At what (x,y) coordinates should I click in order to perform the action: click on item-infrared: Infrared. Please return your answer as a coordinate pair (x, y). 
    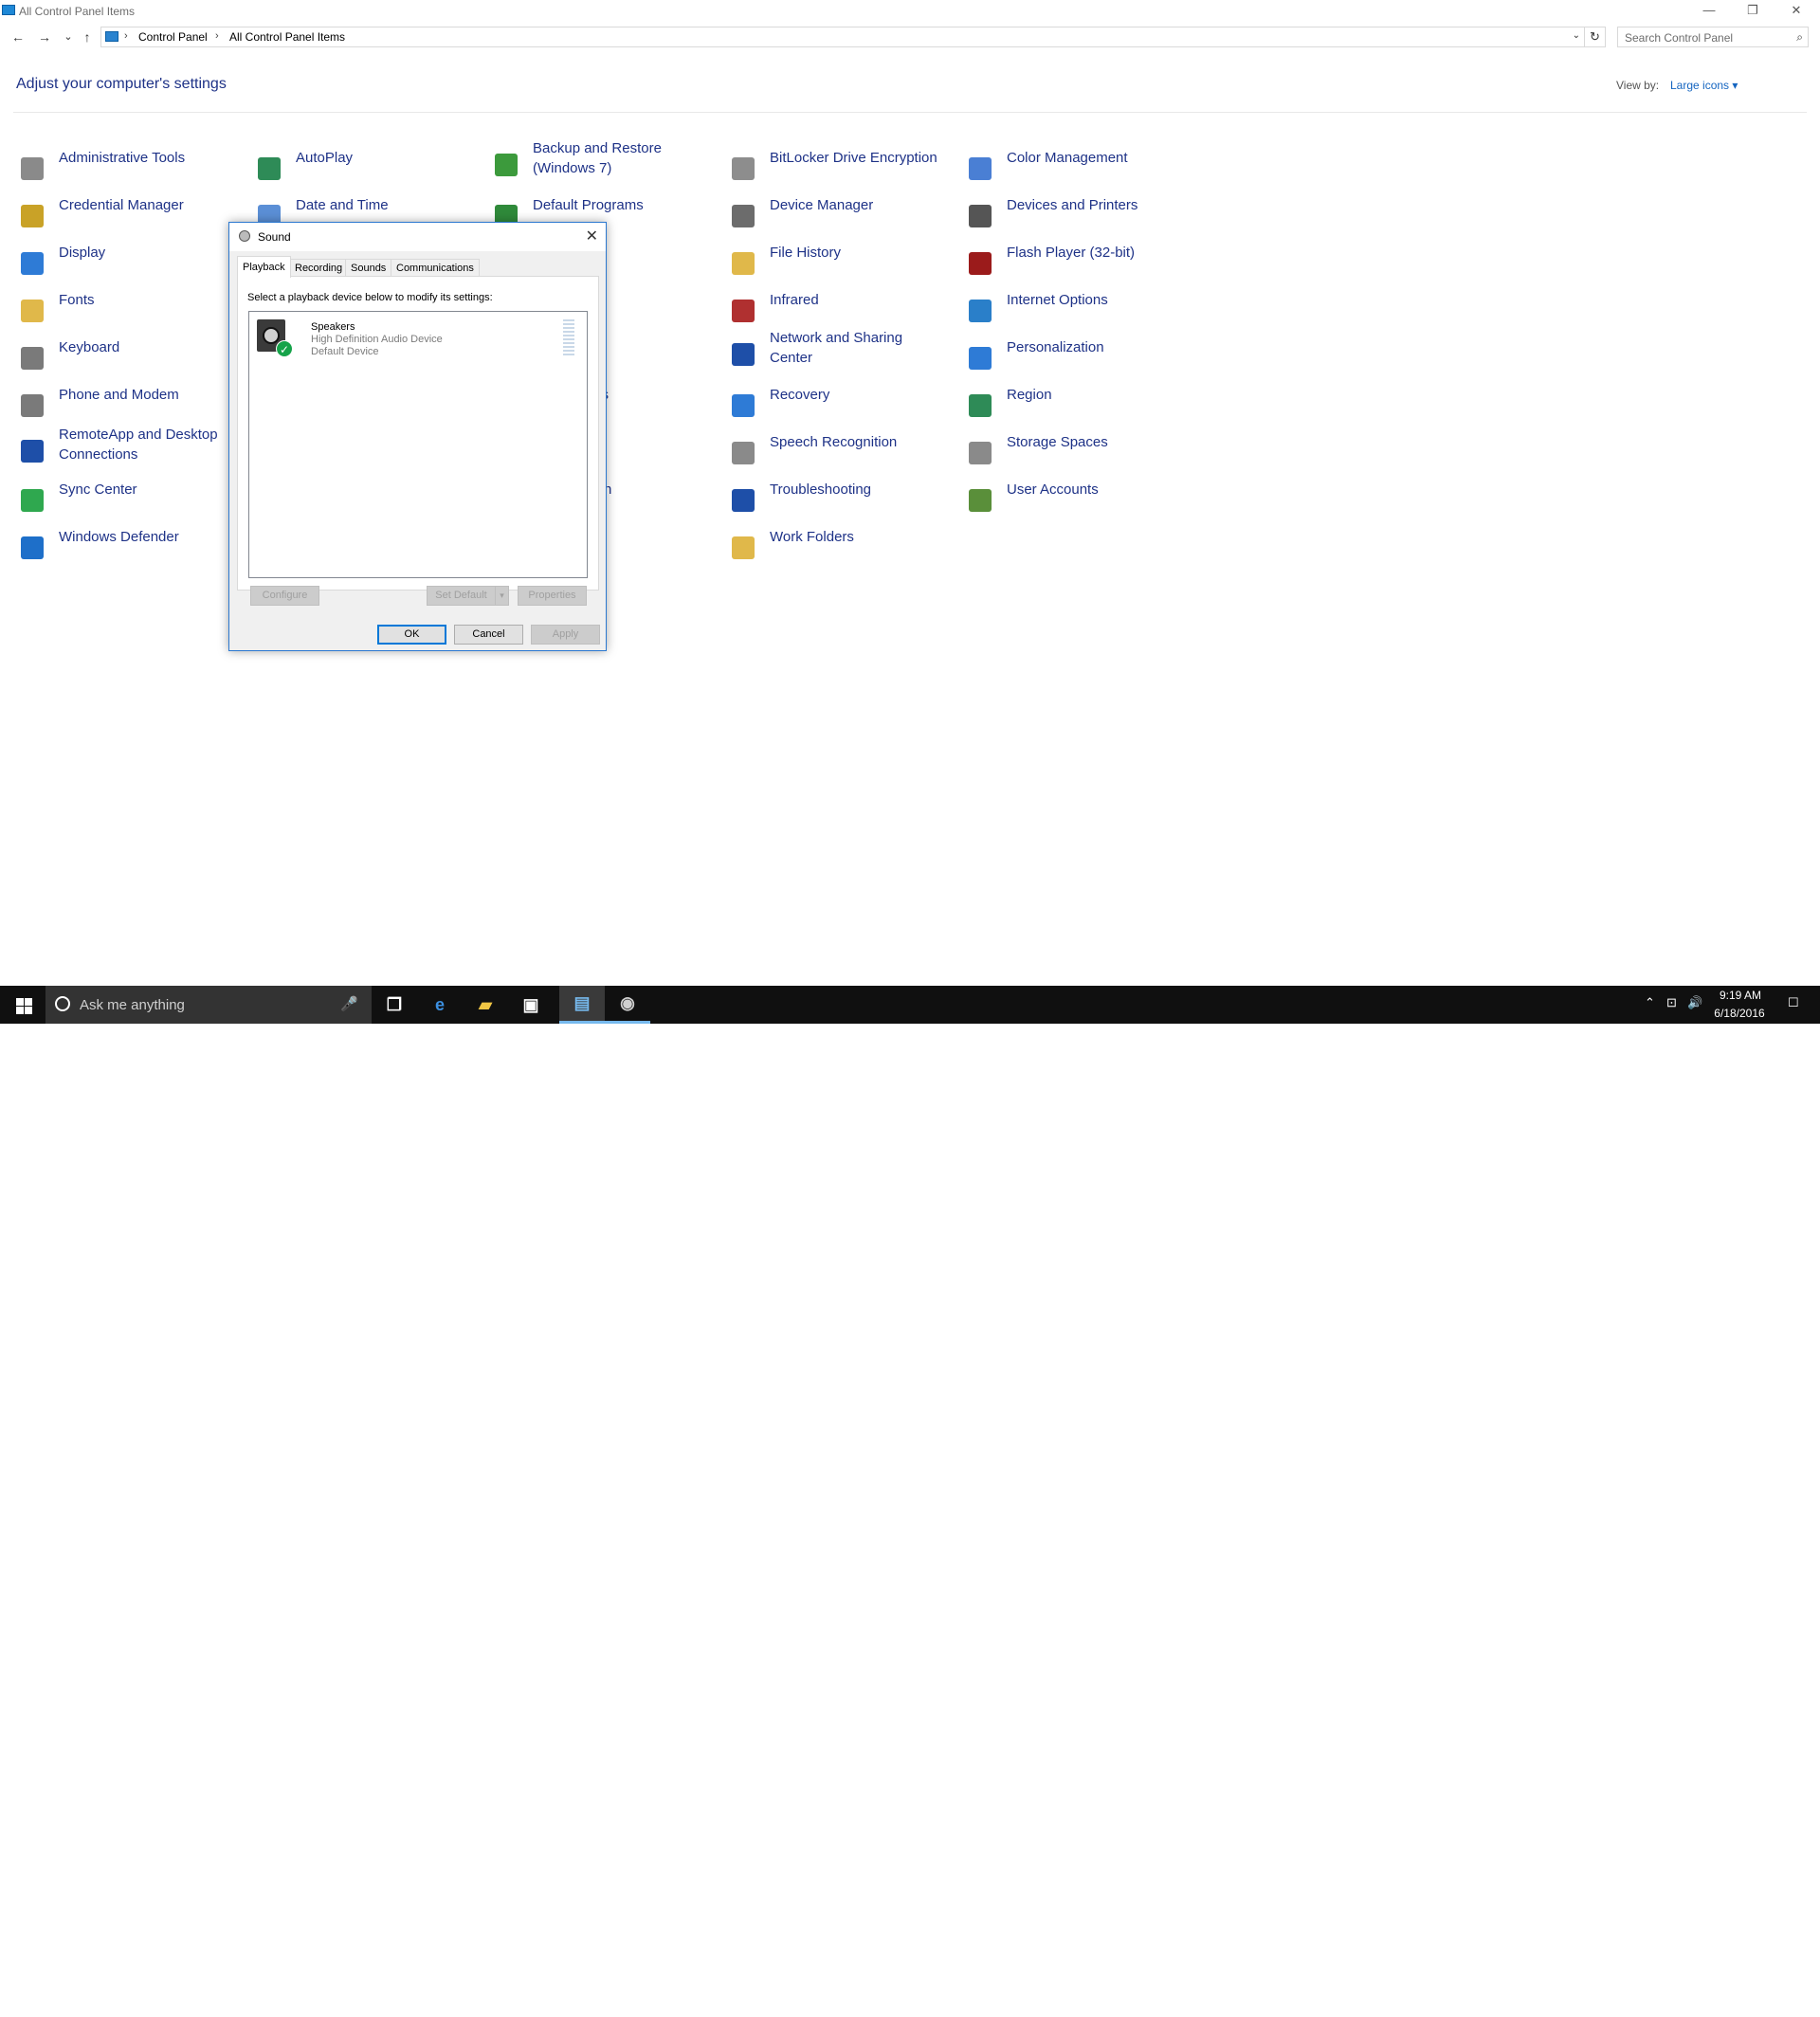
    Looking at the image, I should click on (842, 311).